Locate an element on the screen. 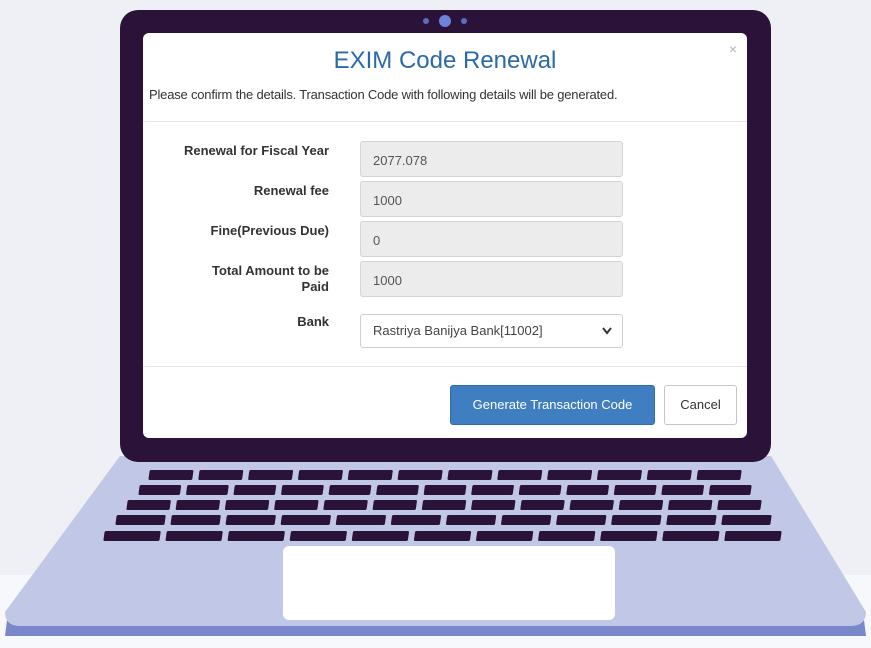  footer-divider is located at coordinates (445, 366).